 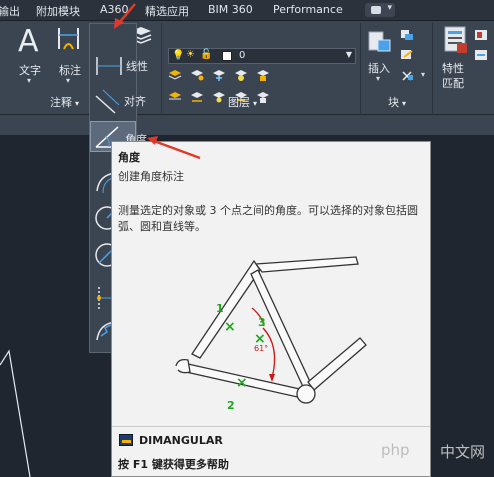 I want to click on lightbulb-icon: 💡, so click(x=178, y=55).